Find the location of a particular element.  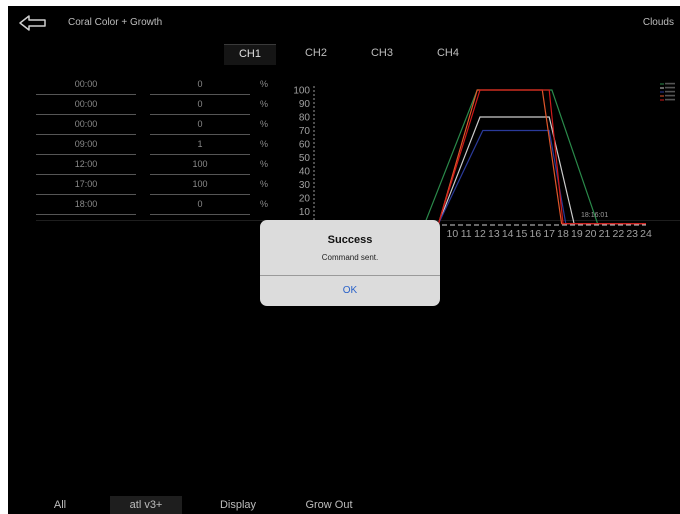

bottom-tab-atl-v3: atl v3+ is located at coordinates (146, 505).